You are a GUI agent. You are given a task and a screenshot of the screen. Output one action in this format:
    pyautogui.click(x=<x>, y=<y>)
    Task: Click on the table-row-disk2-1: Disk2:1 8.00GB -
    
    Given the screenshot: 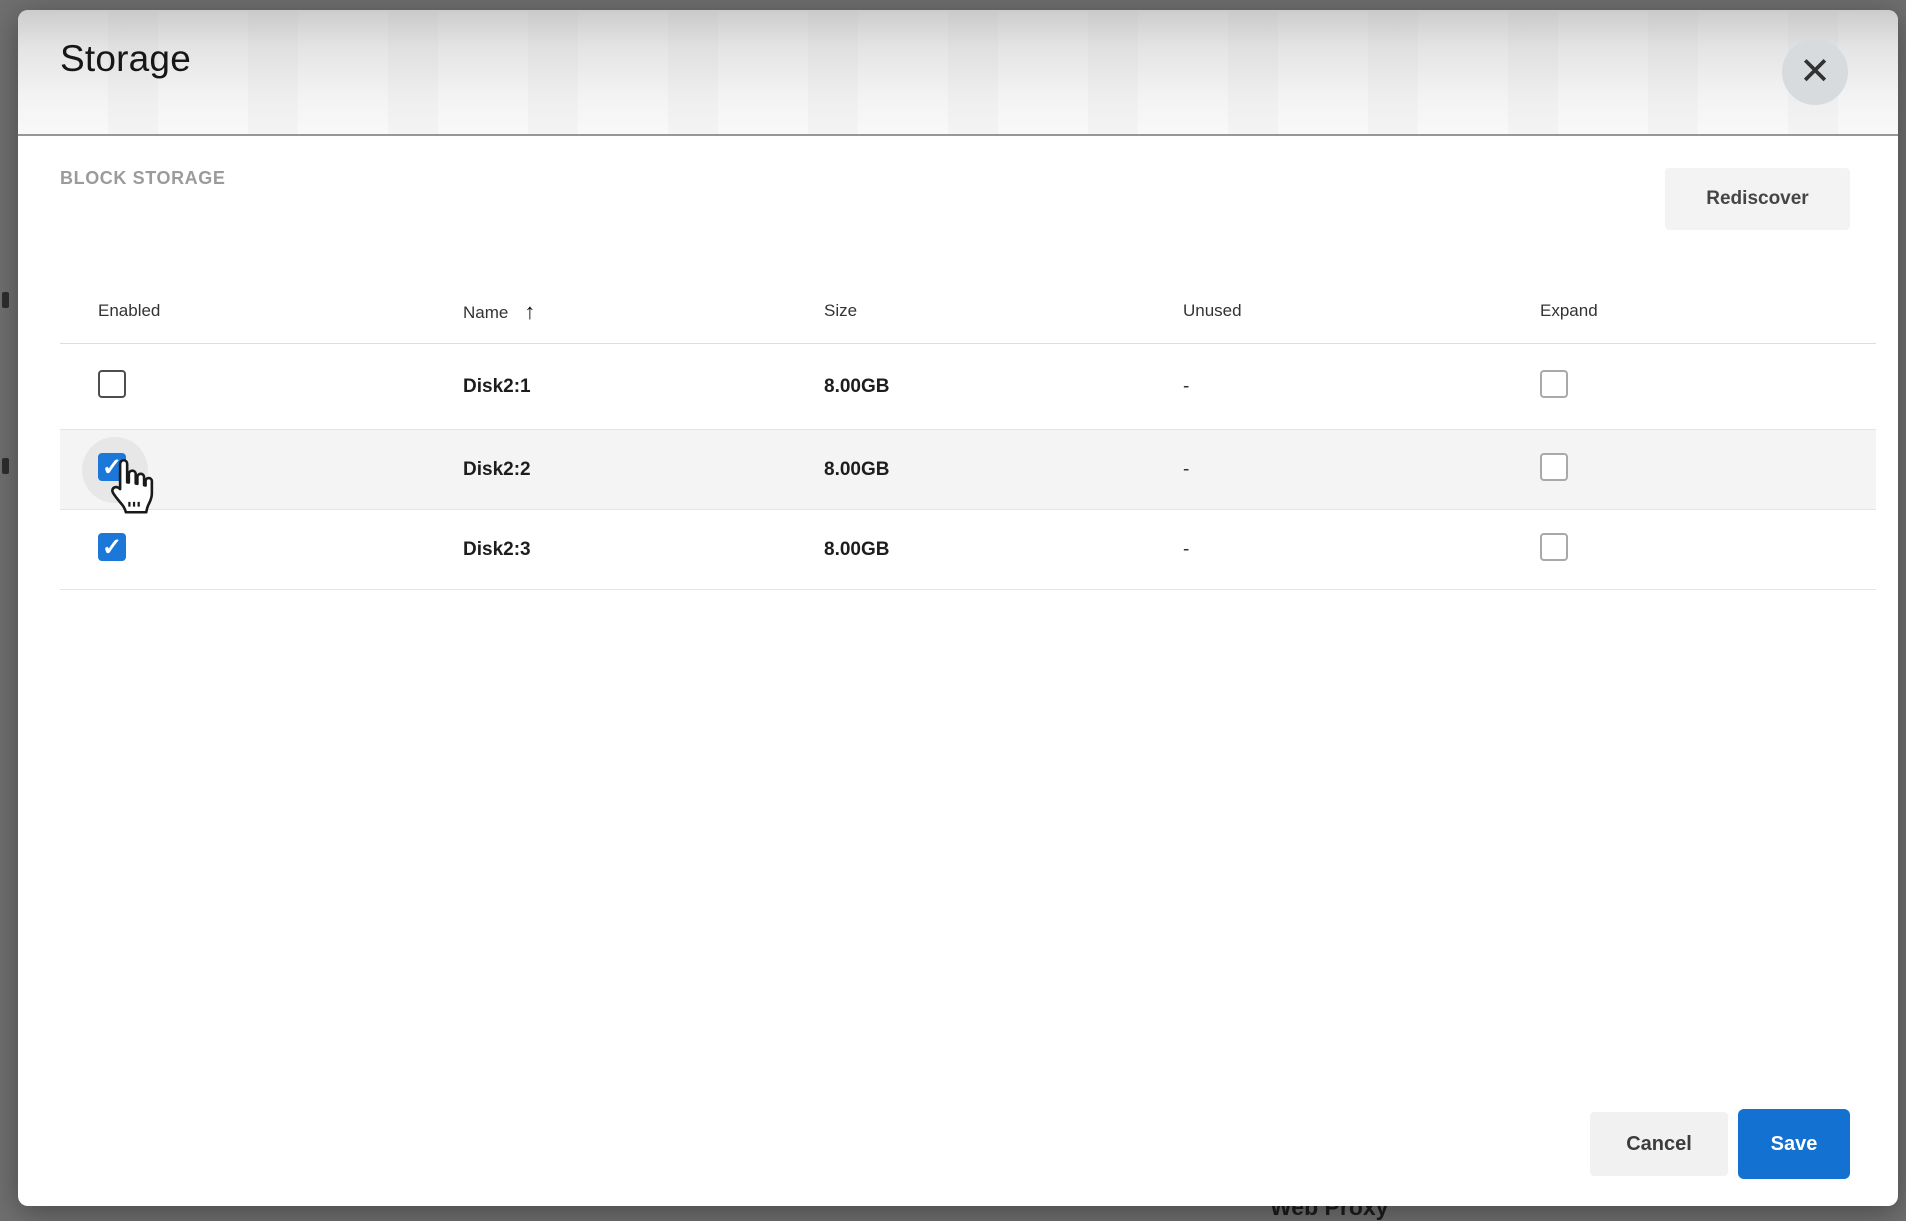 What is the action you would take?
    pyautogui.click(x=968, y=387)
    